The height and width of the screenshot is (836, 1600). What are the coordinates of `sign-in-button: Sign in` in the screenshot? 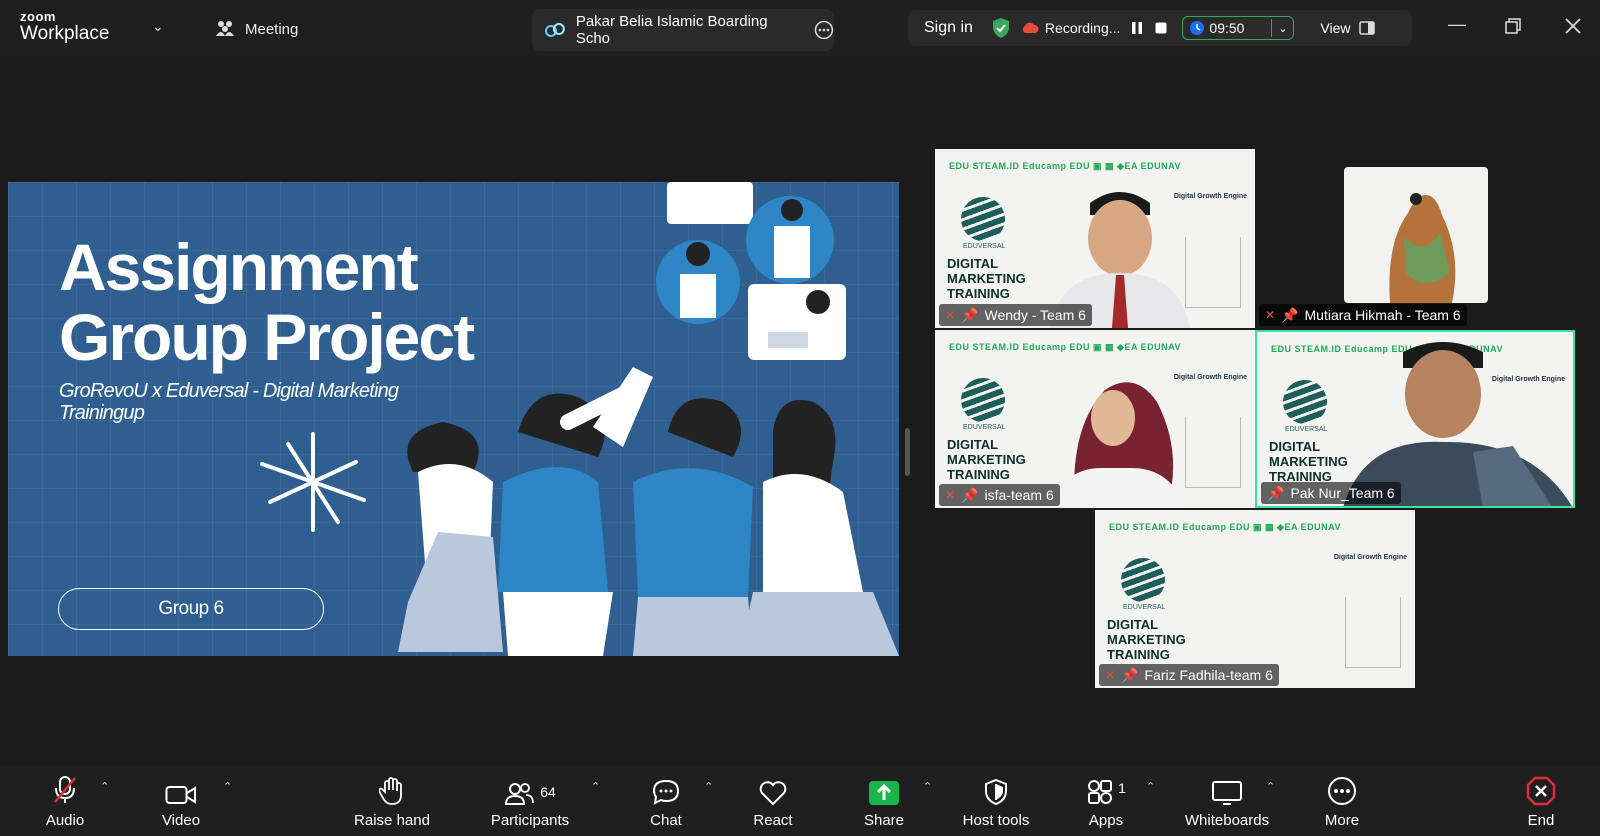 It's located at (948, 28).